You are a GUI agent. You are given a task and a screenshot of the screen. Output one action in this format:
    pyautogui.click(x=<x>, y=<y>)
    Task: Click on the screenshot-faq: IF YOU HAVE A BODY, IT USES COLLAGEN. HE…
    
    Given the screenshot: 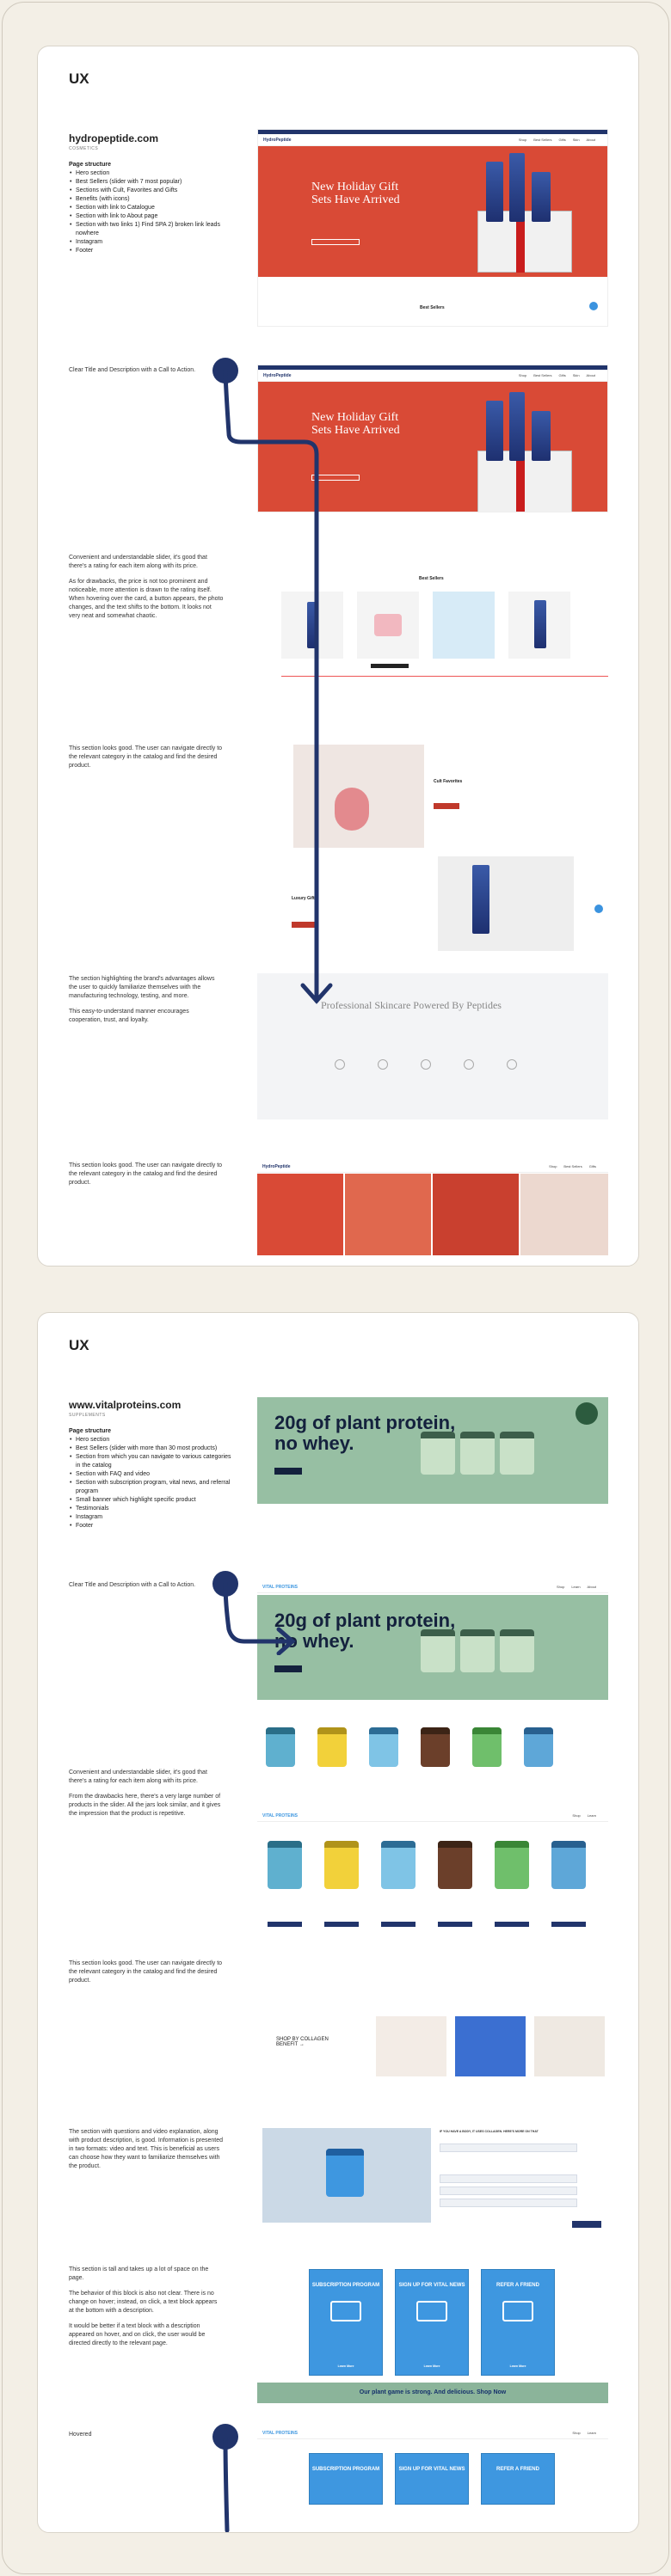 What is the action you would take?
    pyautogui.click(x=433, y=2178)
    